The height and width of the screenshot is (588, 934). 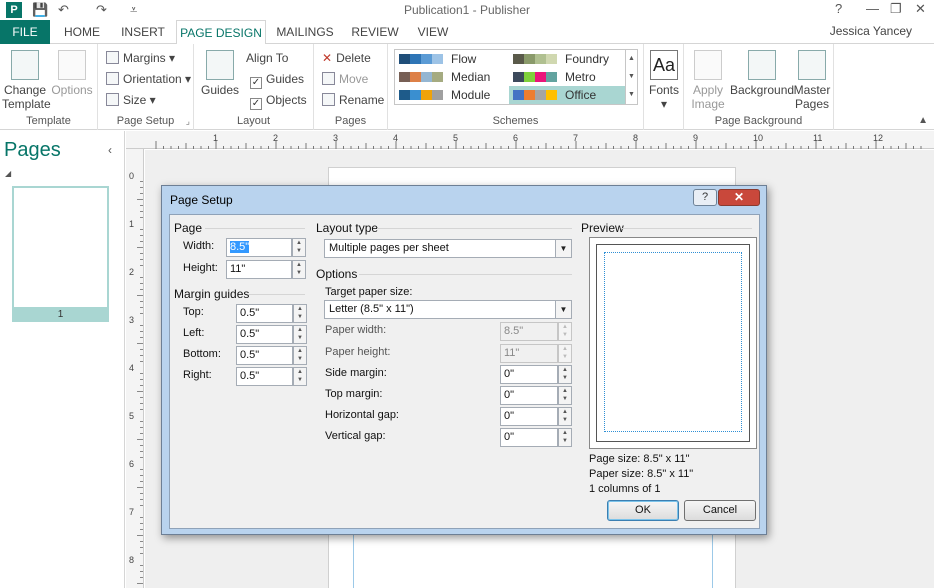 I want to click on ruler-label: 5, so click(x=132, y=416).